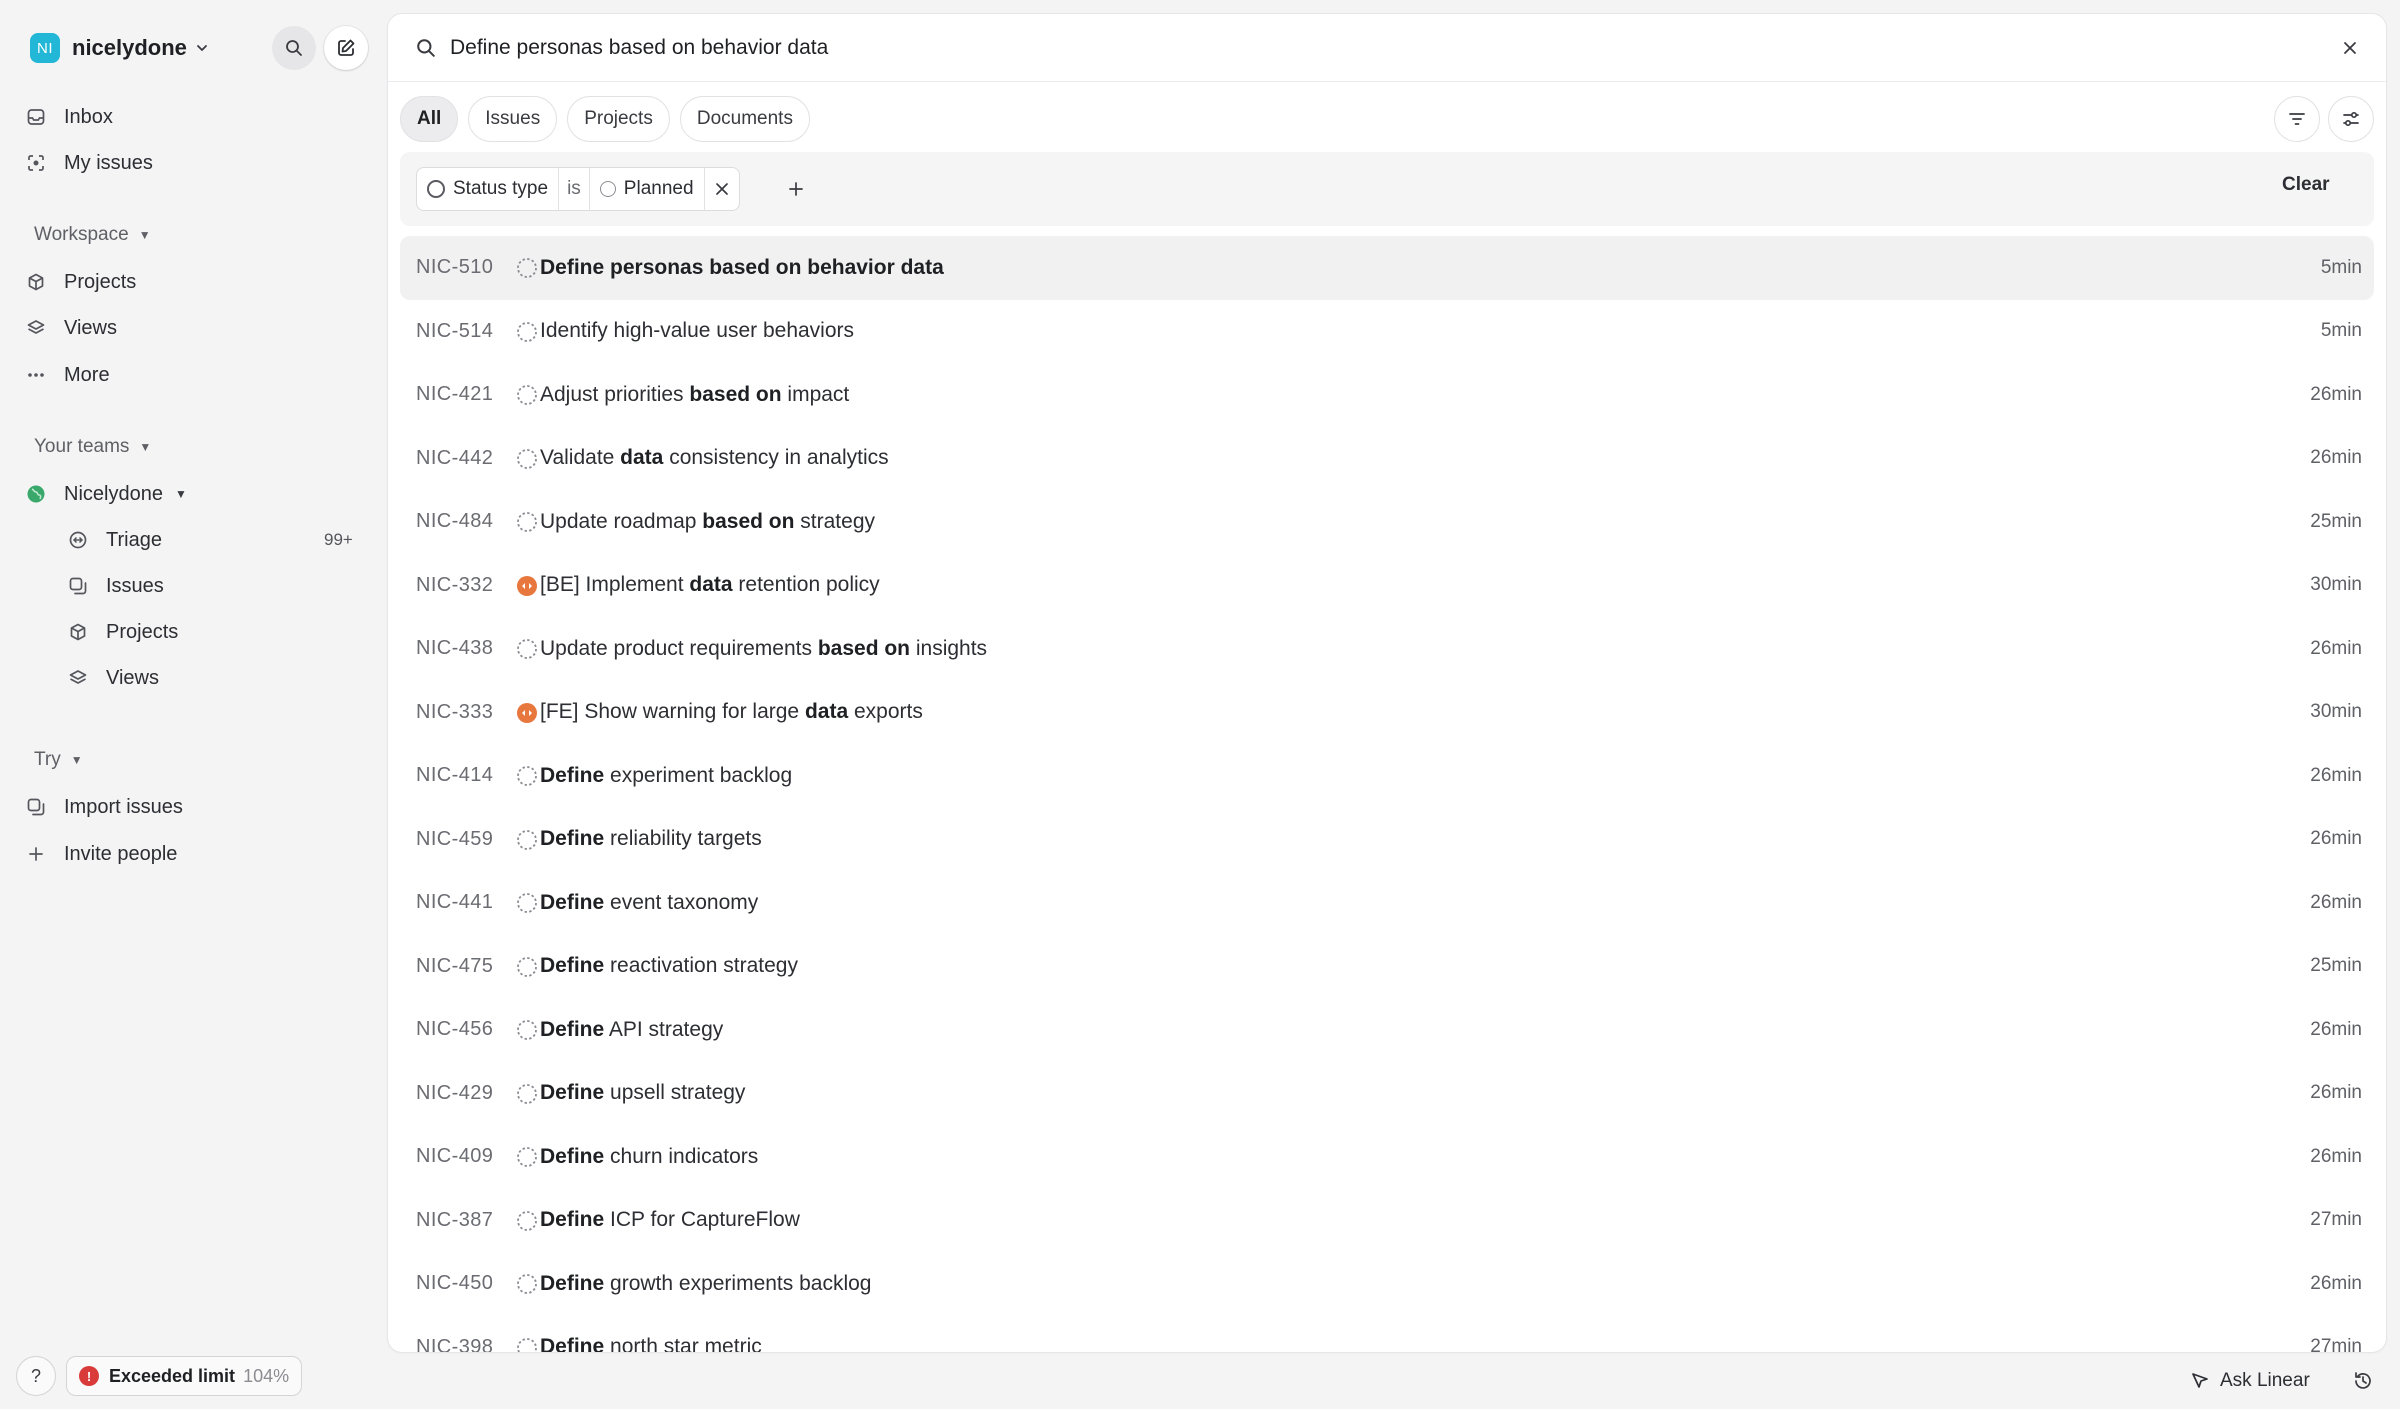 This screenshot has height=1409, width=2400. I want to click on issue-title: Define north star metric, so click(651, 1343).